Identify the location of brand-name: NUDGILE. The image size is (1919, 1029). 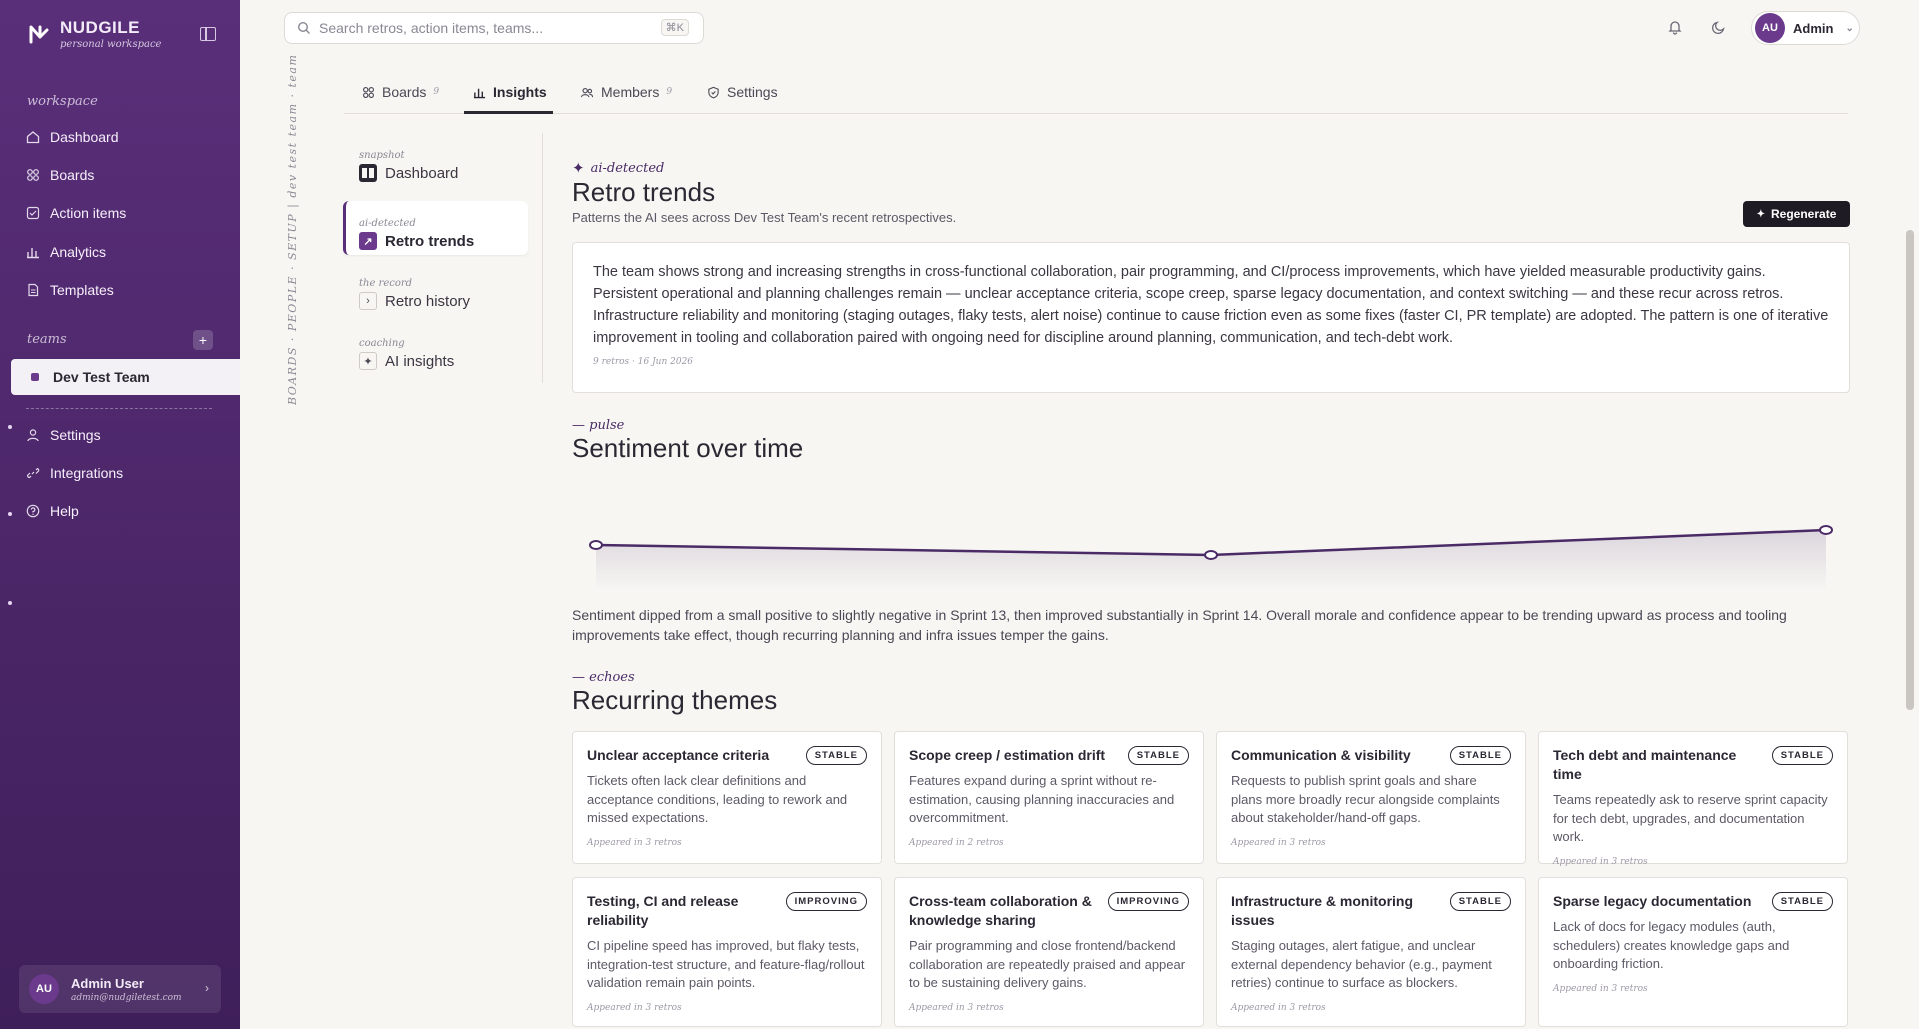
(100, 27).